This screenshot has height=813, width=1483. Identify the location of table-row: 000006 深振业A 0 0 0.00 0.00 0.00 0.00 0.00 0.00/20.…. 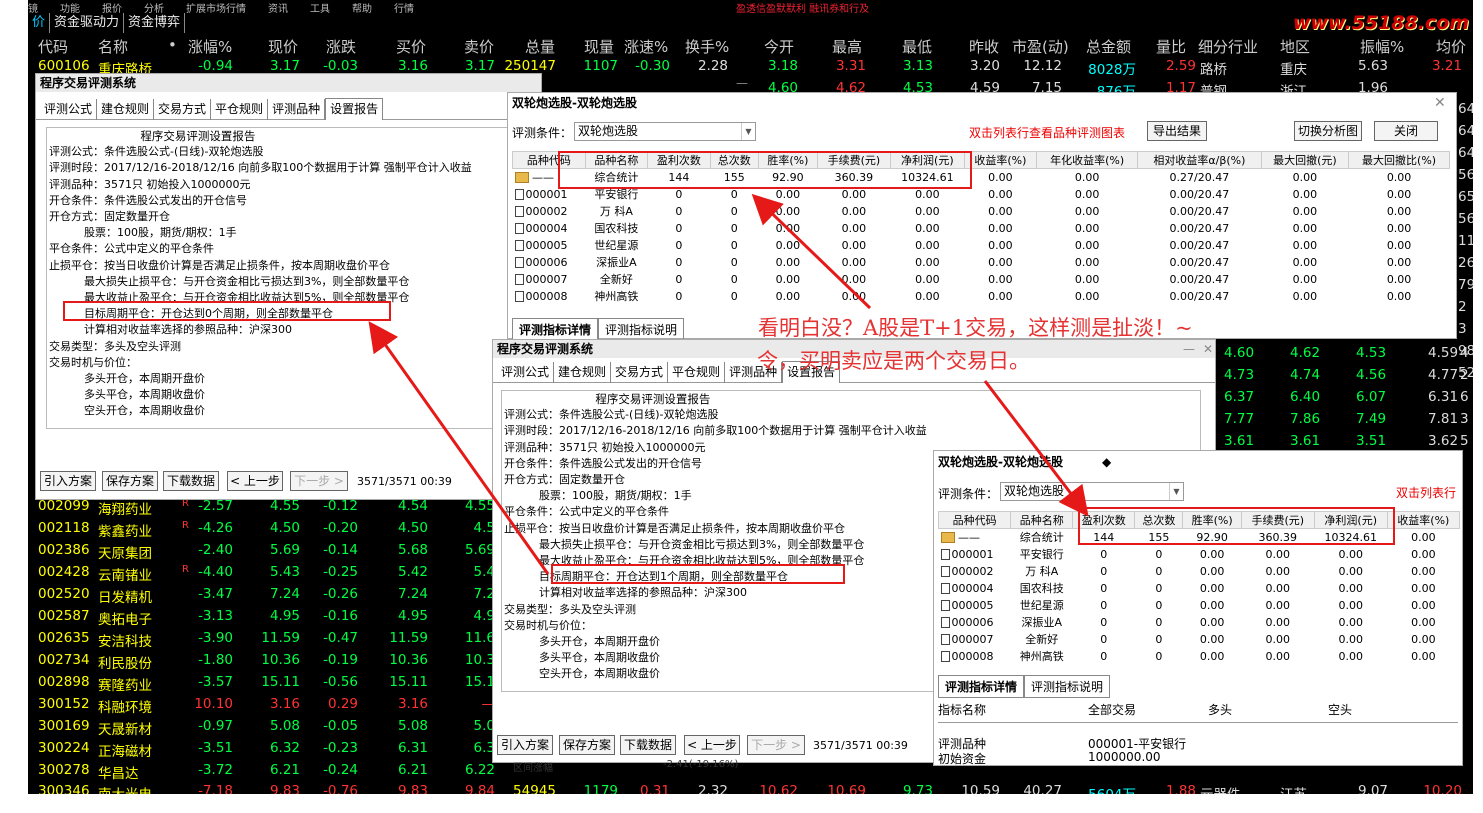
(981, 262).